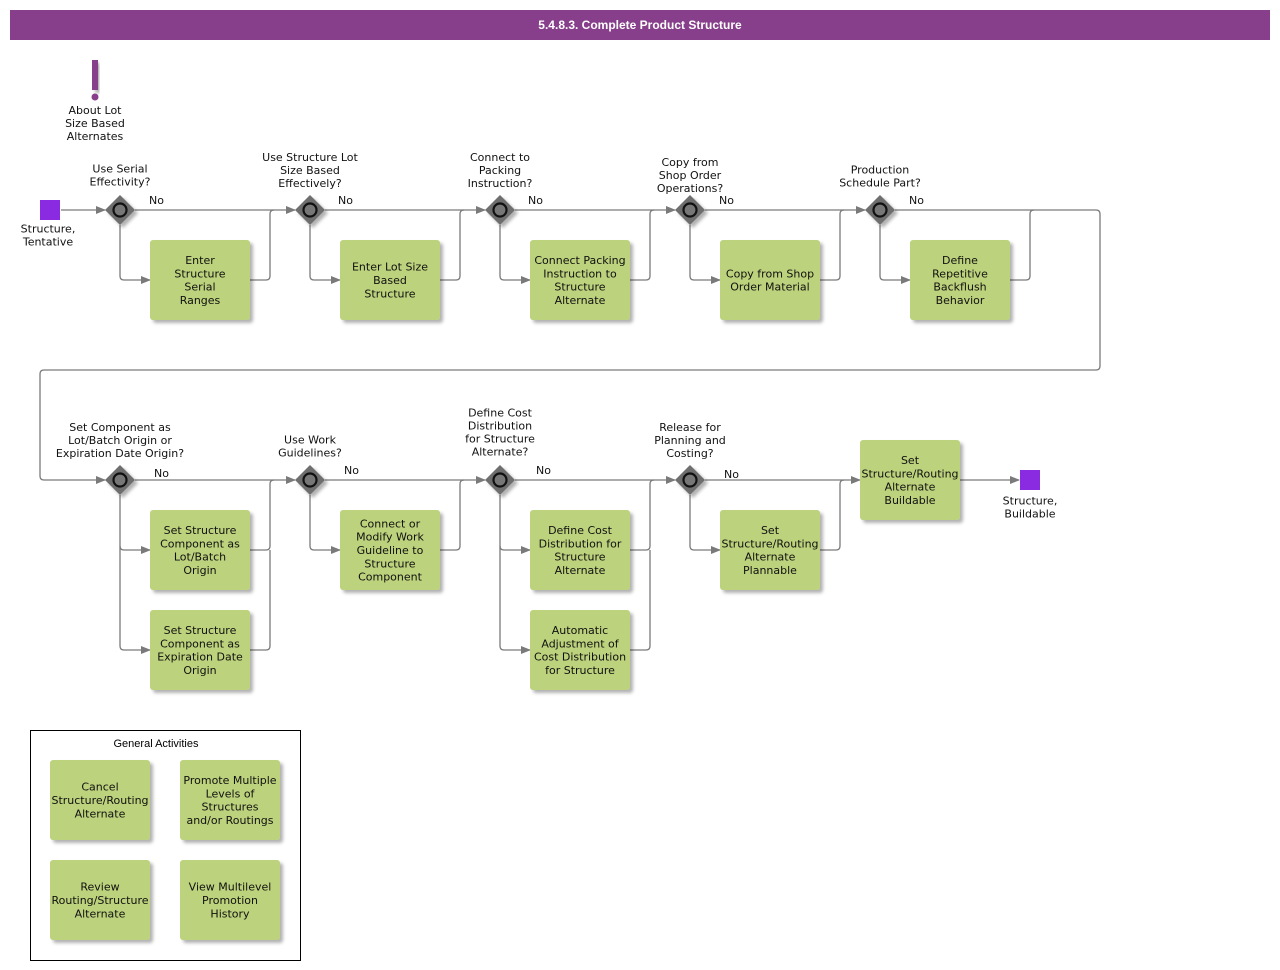  Describe the element at coordinates (580, 530) in the screenshot. I see `task-label-line: Define Cost` at that location.